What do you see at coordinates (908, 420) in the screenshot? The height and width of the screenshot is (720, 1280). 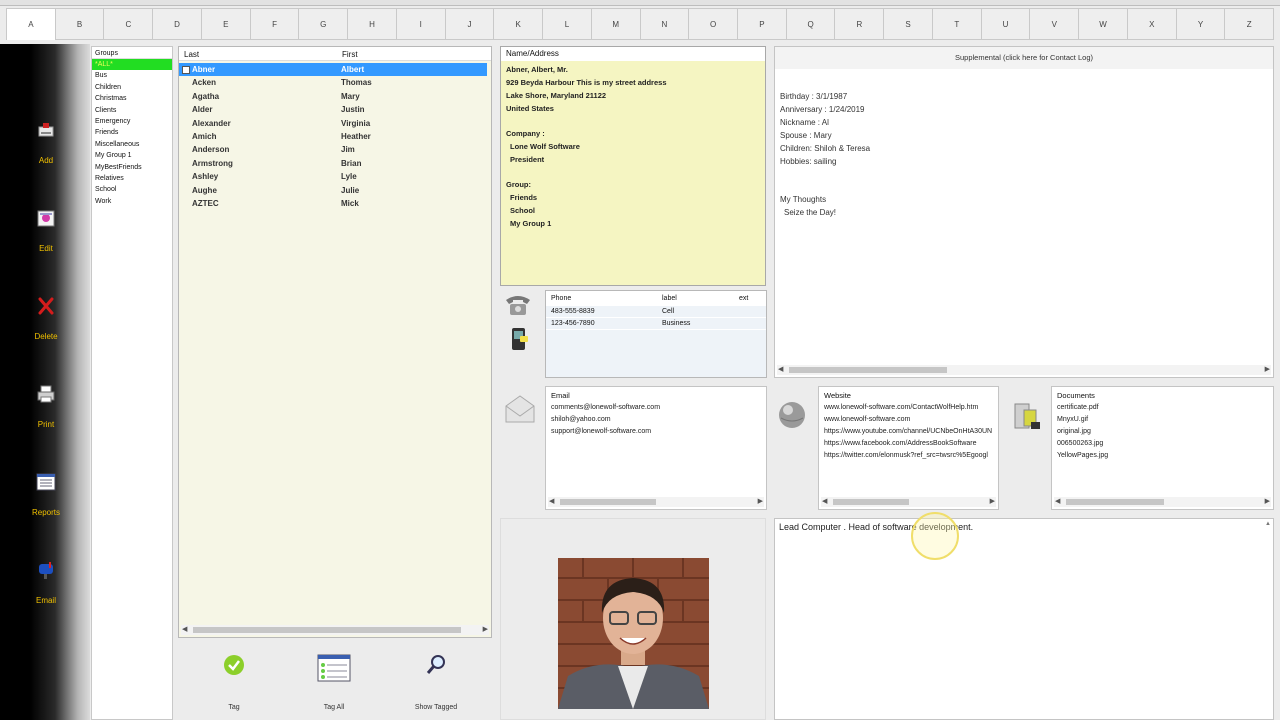 I see `website-item: www.lonewolf-software.com` at bounding box center [908, 420].